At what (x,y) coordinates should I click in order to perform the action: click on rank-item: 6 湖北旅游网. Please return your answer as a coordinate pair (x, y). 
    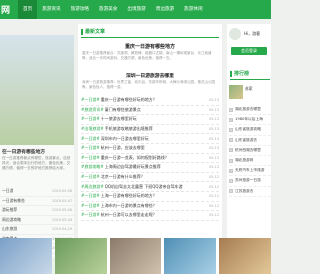
    Looking at the image, I should click on (250, 161).